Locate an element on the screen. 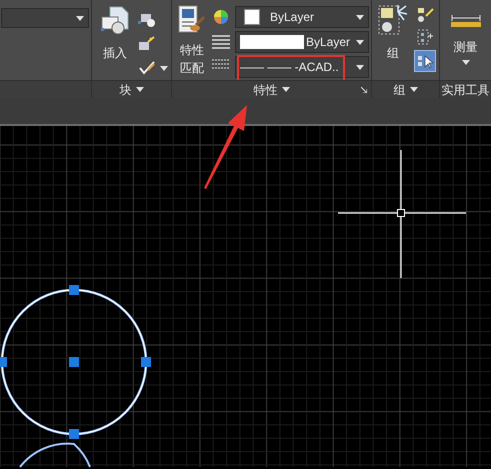 This screenshot has width=491, height=469. group-selection-toggle is located at coordinates (425, 61).